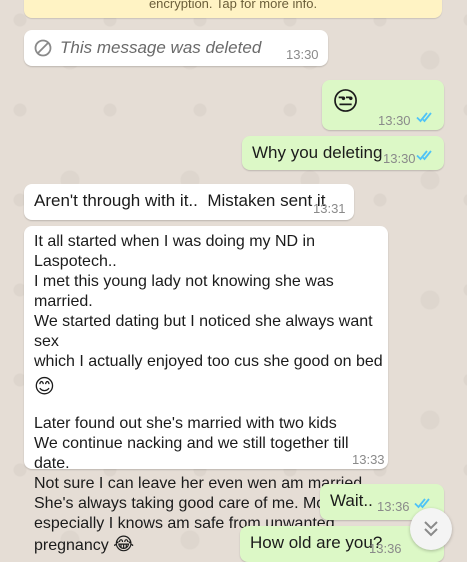 Image resolution: width=467 pixels, height=562 pixels. I want to click on message-text: Why you deleting, so click(317, 152).